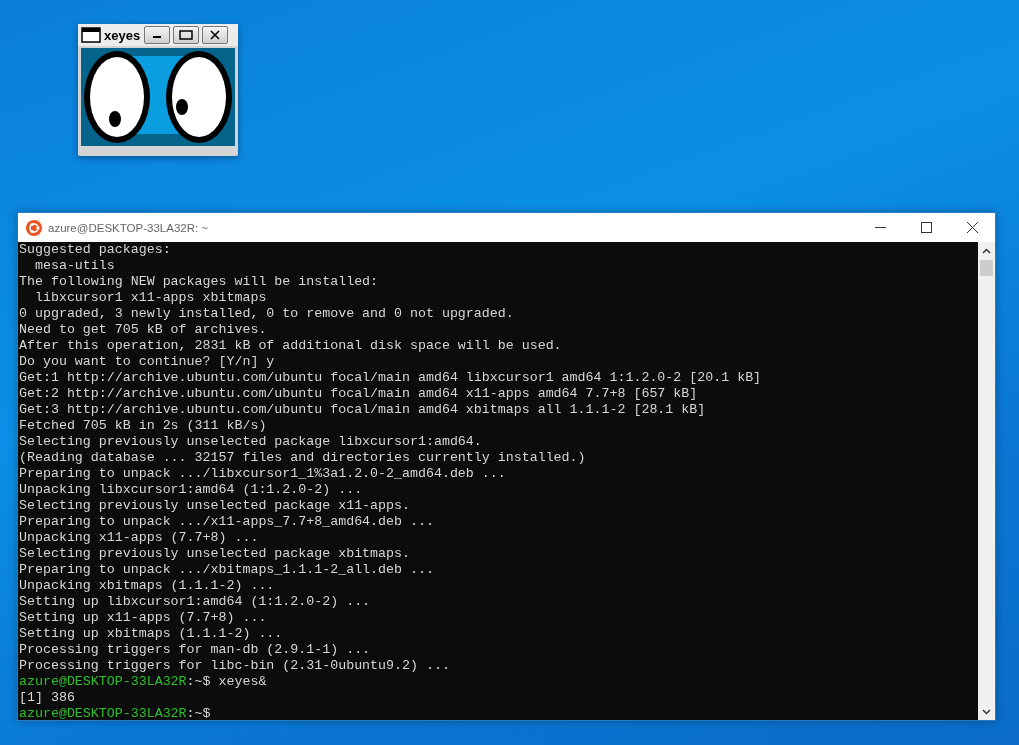 The image size is (1019, 745). I want to click on output-line: Selecting previously unselected package libxcursor1:amd64., so click(250, 441).